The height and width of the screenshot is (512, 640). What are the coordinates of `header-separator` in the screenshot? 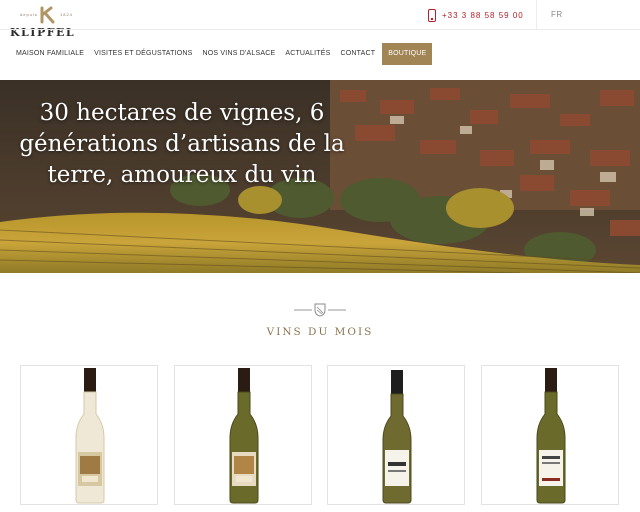 It's located at (536, 14).